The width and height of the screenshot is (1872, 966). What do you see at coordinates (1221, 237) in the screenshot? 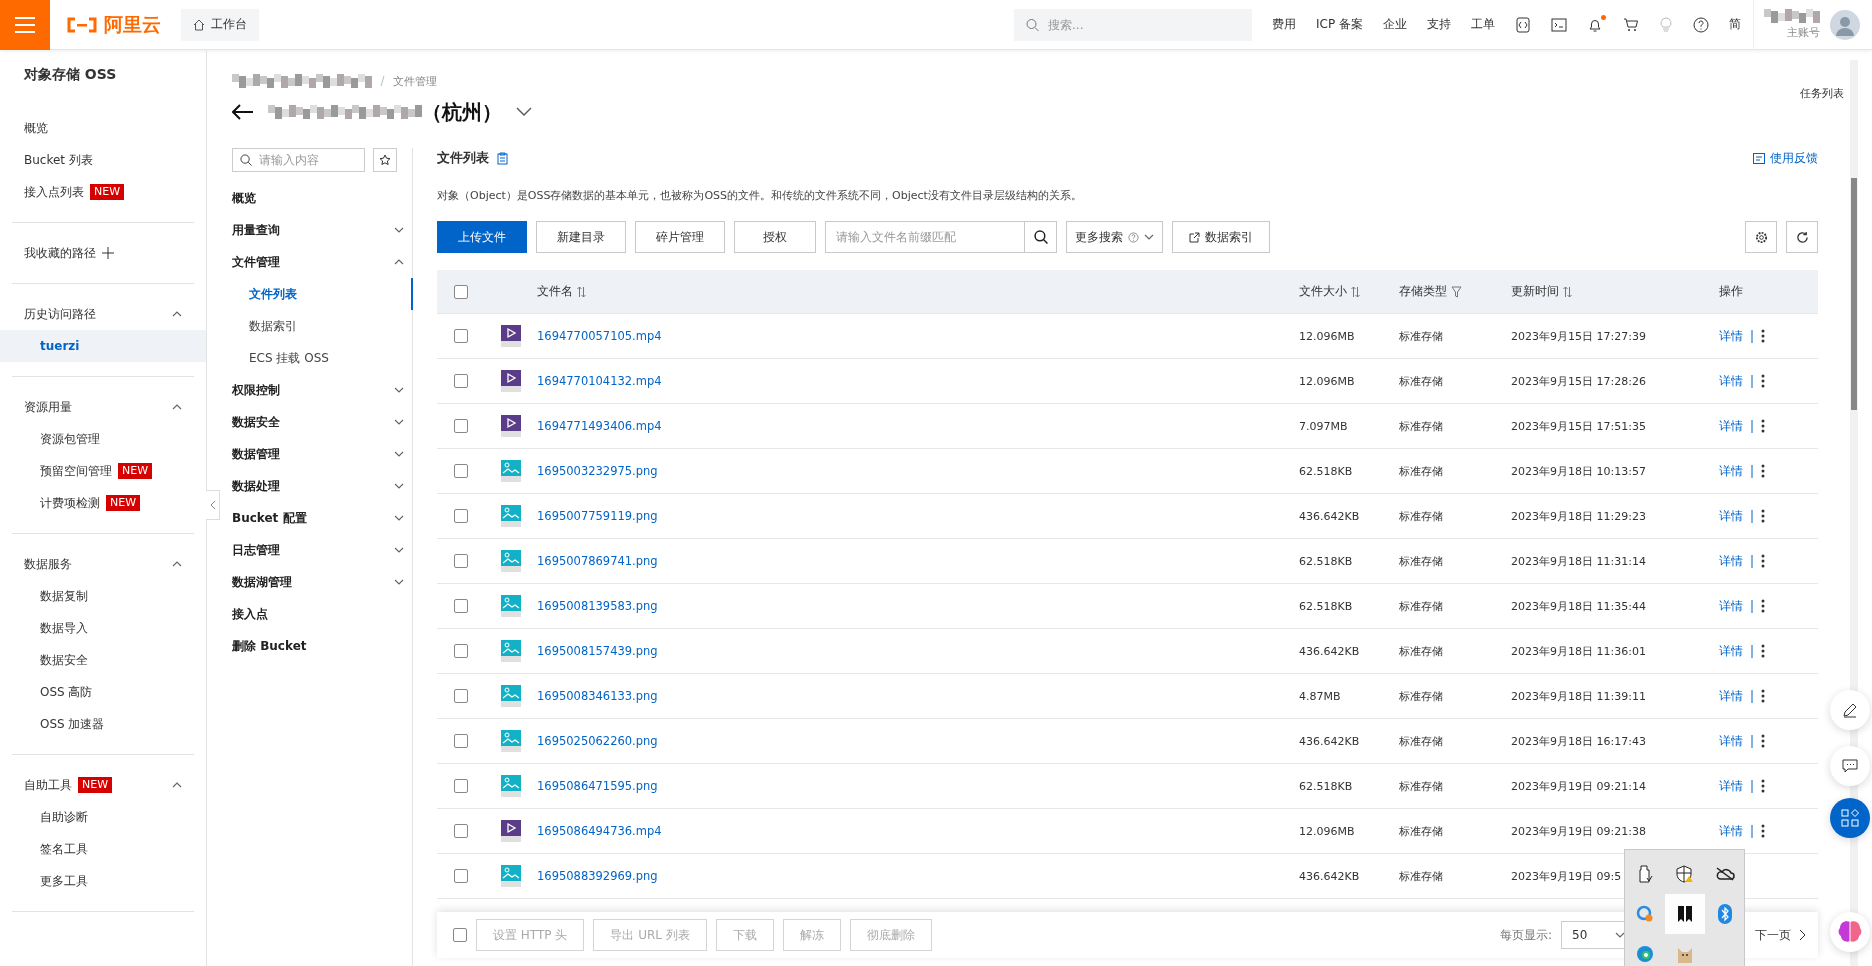
I see `data-index-button: 数据索引` at bounding box center [1221, 237].